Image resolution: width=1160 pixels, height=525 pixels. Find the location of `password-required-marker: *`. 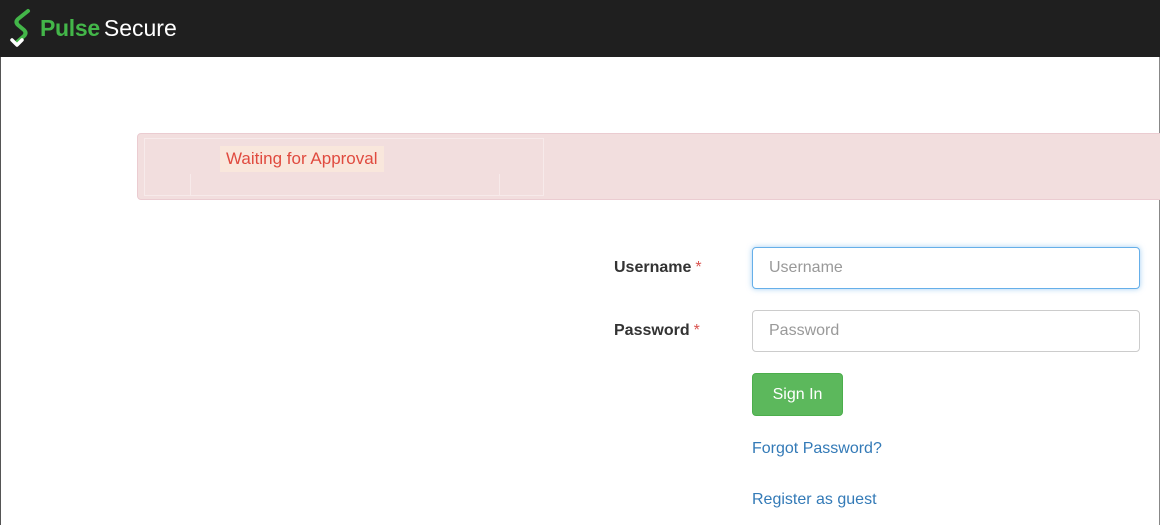

password-required-marker: * is located at coordinates (696, 330).